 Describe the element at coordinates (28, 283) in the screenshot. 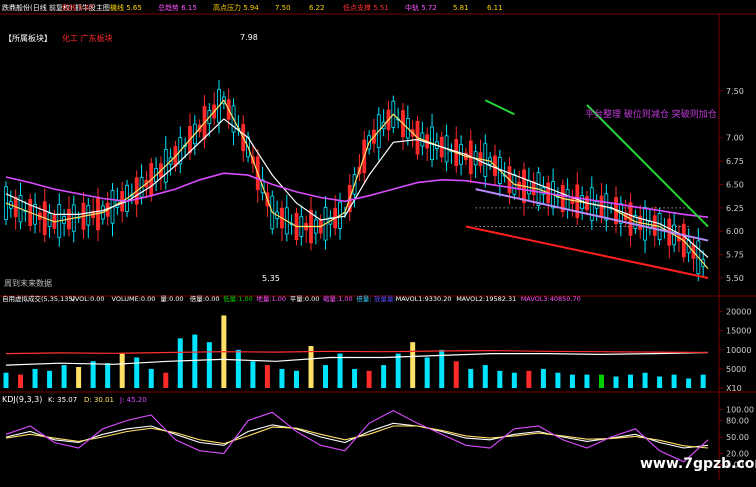

I see `note-left: 周到末来数据` at that location.